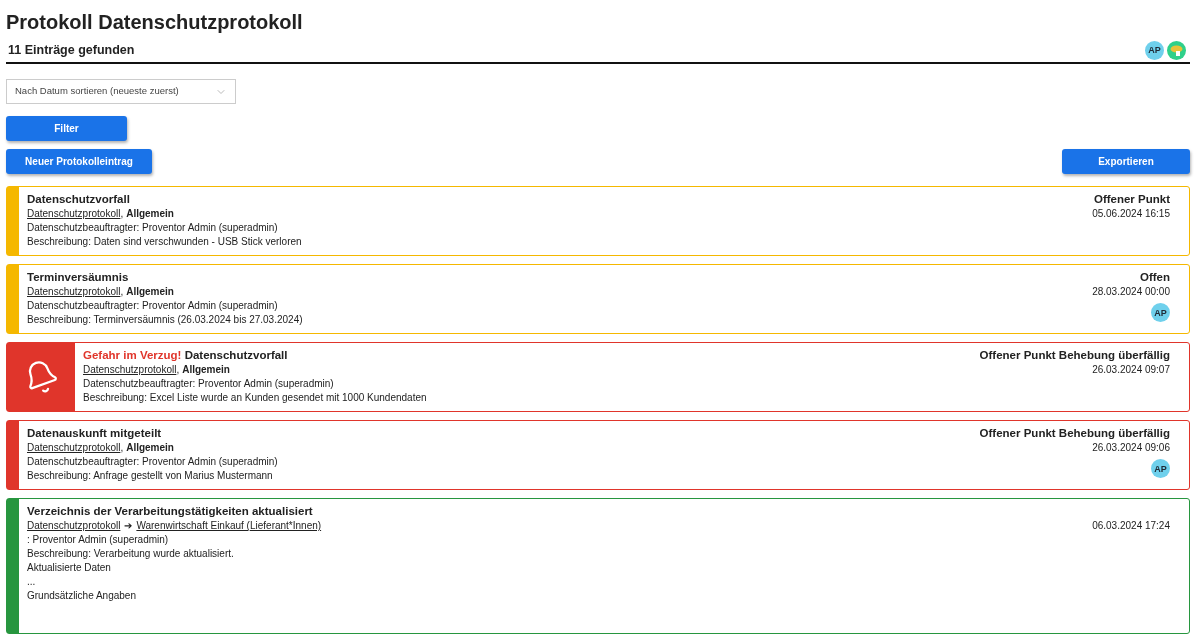 The width and height of the screenshot is (1196, 636). I want to click on entry-detail: : Proventor Admin (superadmin), so click(98, 540).